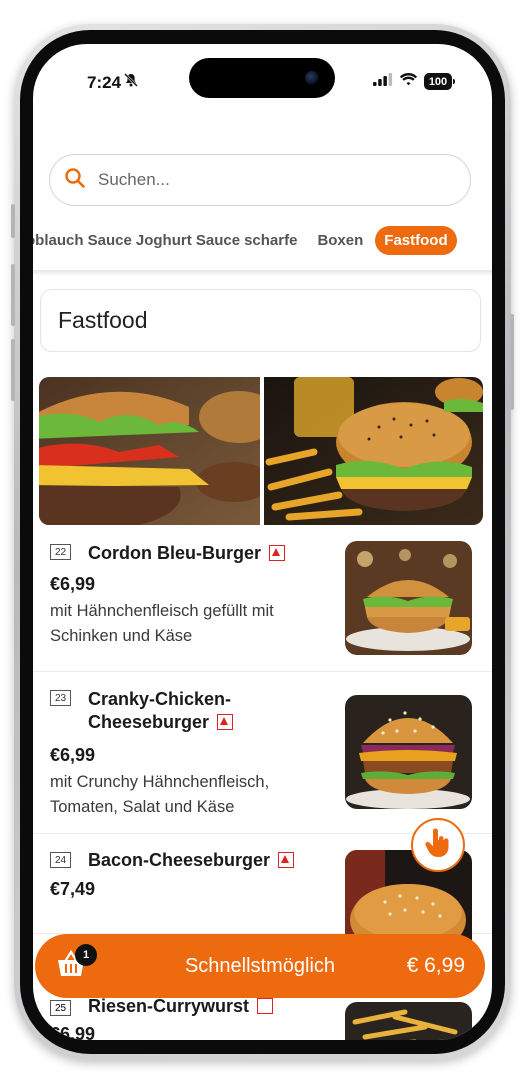  What do you see at coordinates (416, 240) in the screenshot?
I see `category-tab-fastfood: Fastfood` at bounding box center [416, 240].